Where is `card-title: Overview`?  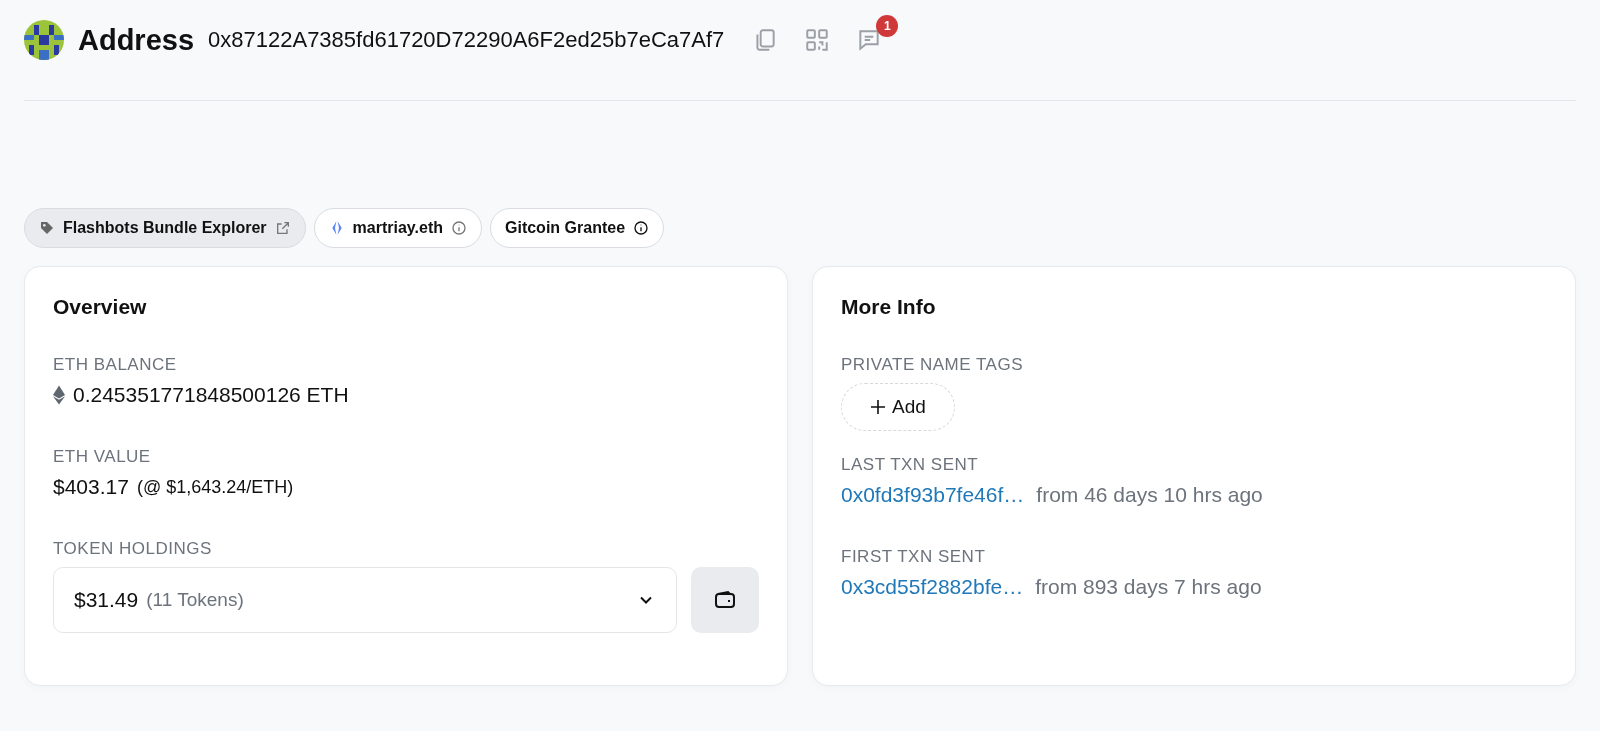
card-title: Overview is located at coordinates (100, 307).